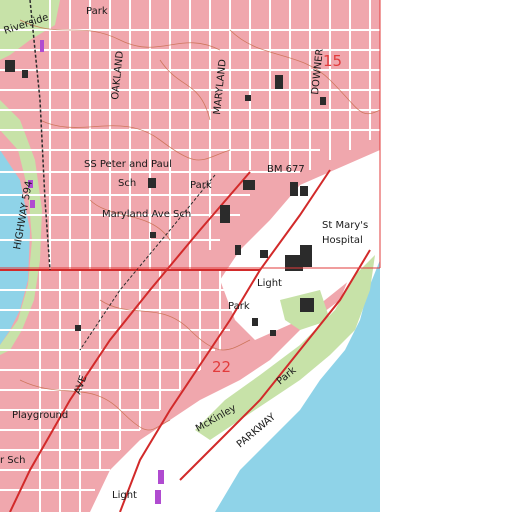 This screenshot has height=512, width=512. I want to click on label-park-top: Park, so click(97, 11).